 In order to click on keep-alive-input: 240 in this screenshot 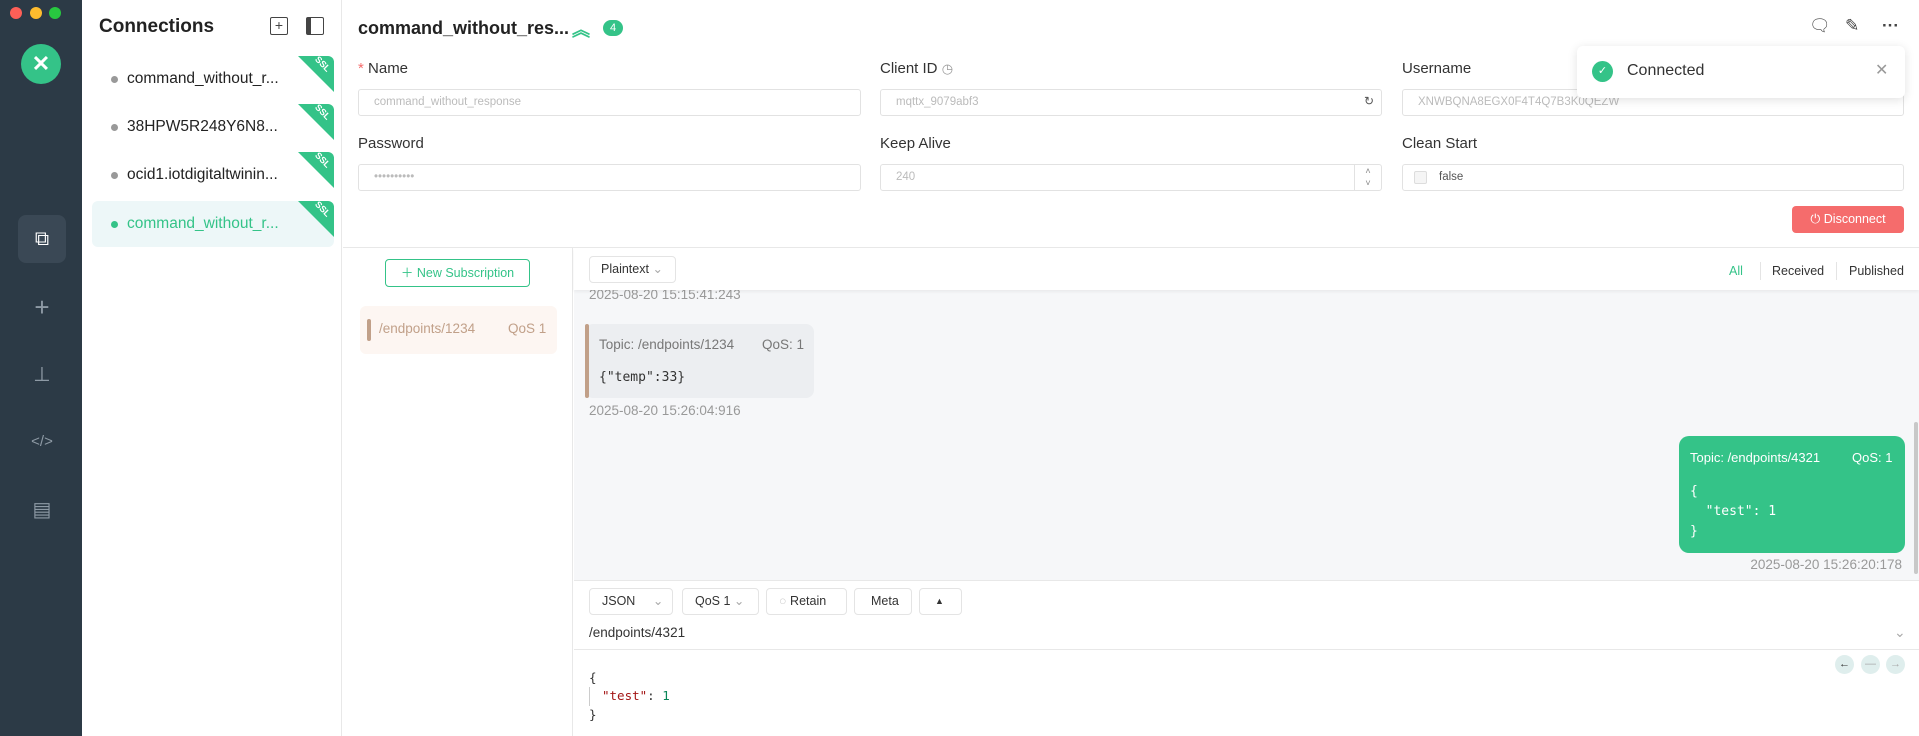, I will do `click(1131, 177)`.